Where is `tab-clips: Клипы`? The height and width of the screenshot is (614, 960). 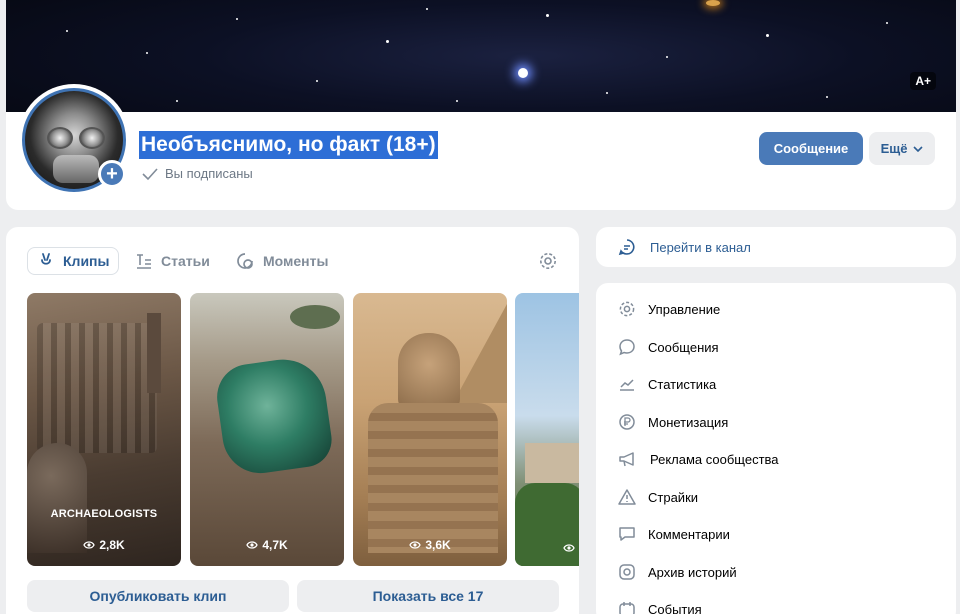 tab-clips: Клипы is located at coordinates (73, 261).